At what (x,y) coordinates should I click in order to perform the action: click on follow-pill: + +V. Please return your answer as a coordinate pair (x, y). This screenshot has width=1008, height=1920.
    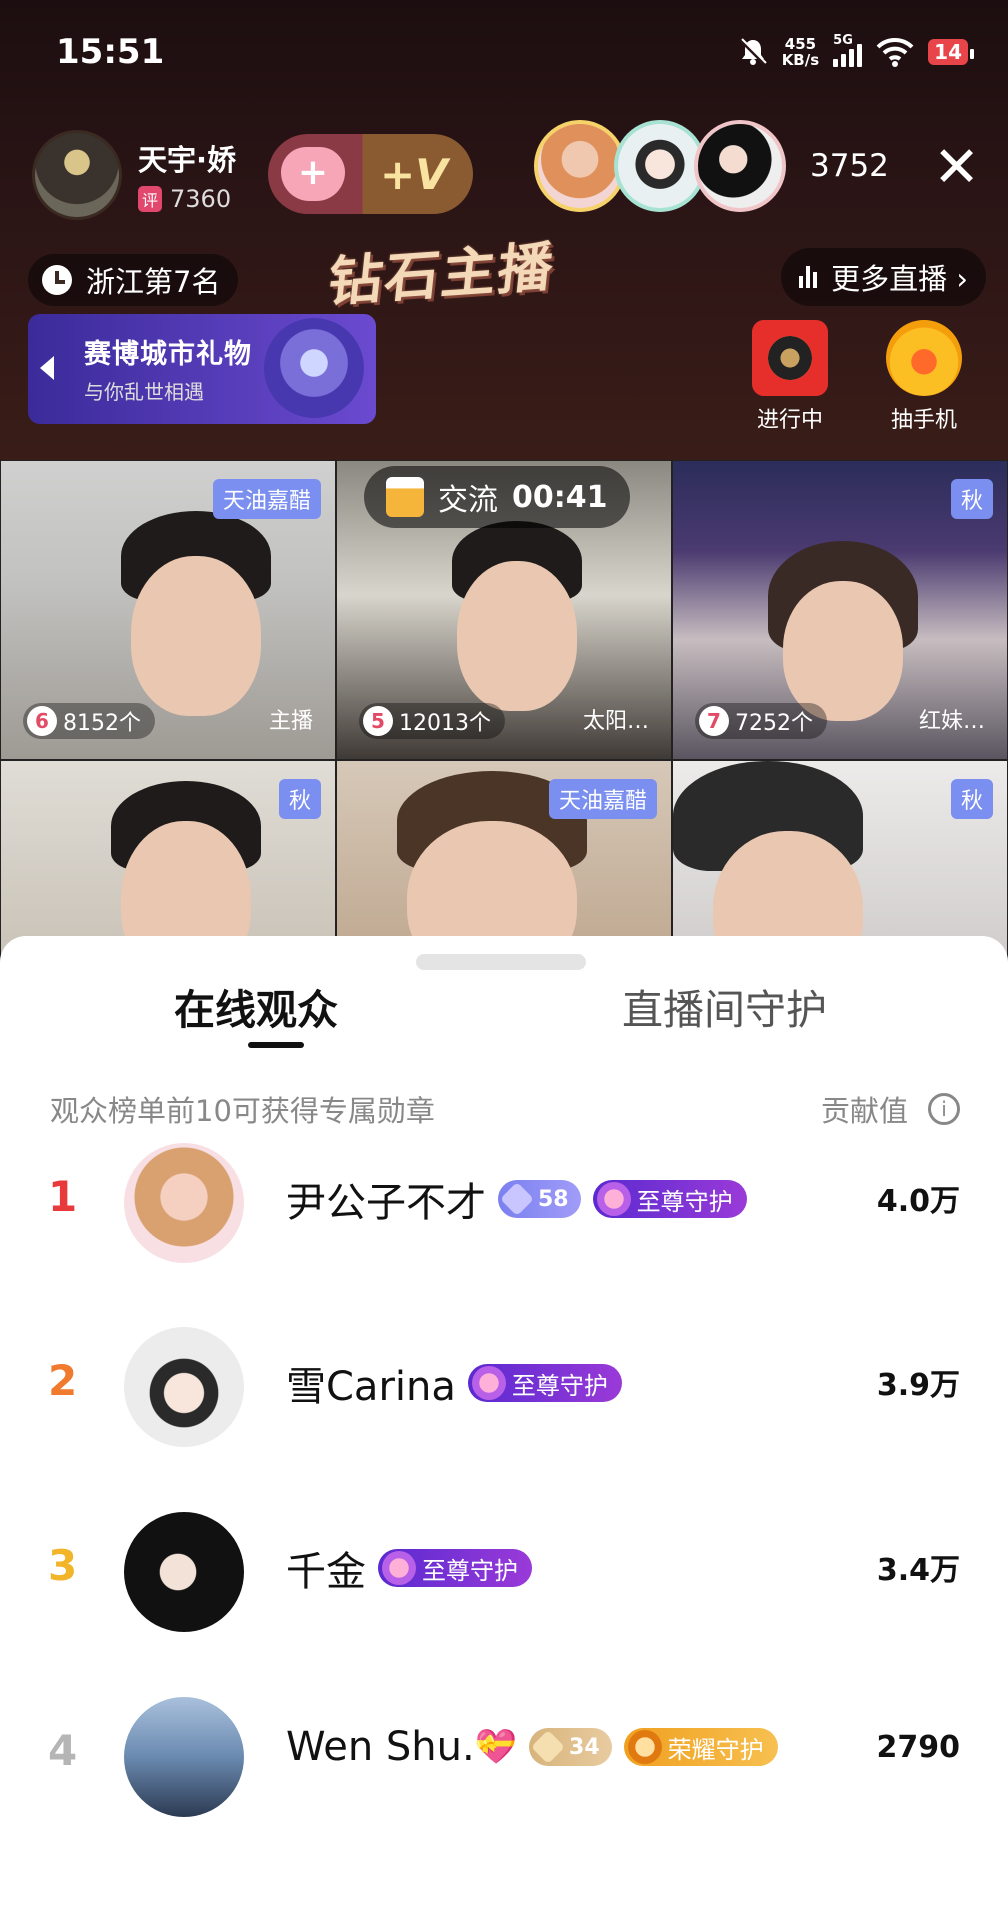
    Looking at the image, I should click on (370, 174).